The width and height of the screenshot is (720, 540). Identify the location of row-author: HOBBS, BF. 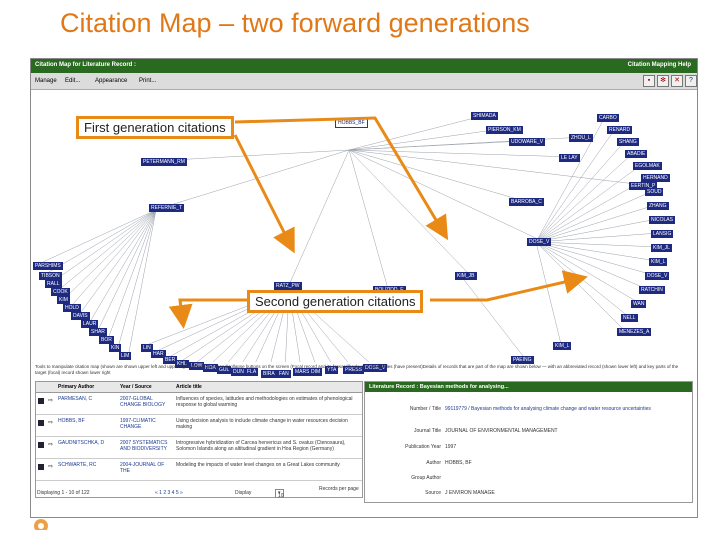
(88, 421).